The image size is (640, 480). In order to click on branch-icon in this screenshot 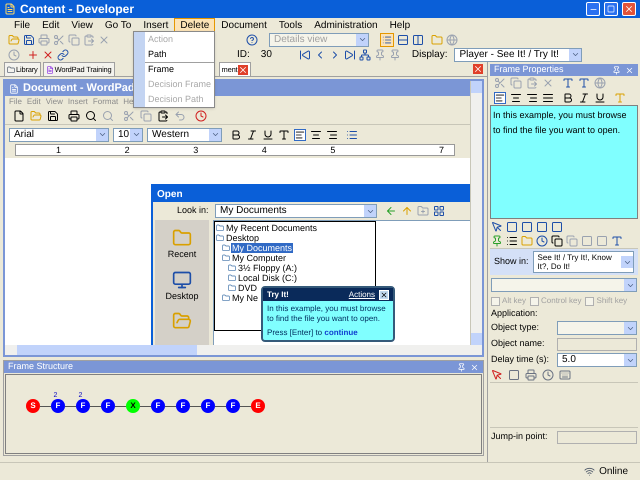, I will do `click(364, 54)`.